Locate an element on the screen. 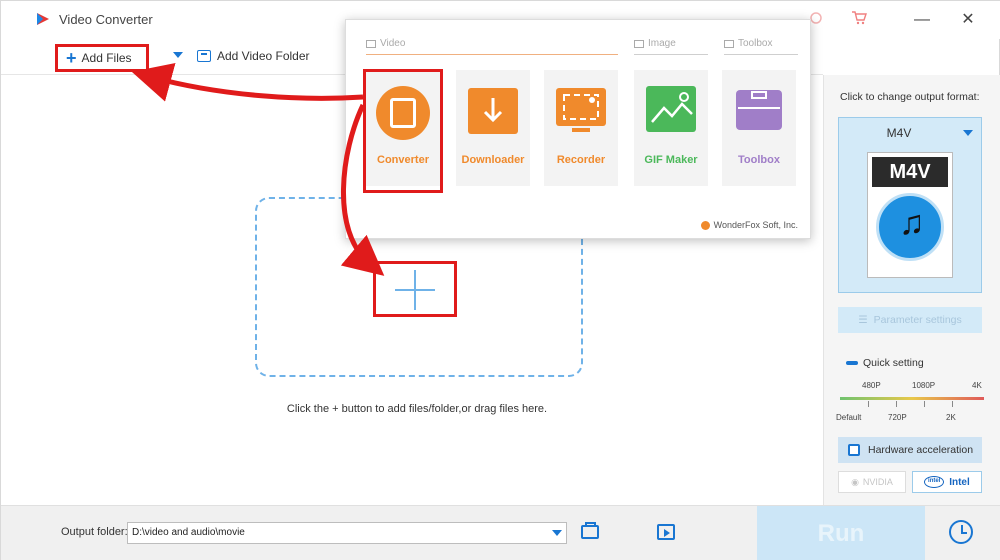 This screenshot has width=1000, height=560. add-video-folder-button: Add Video Folder is located at coordinates (253, 56).